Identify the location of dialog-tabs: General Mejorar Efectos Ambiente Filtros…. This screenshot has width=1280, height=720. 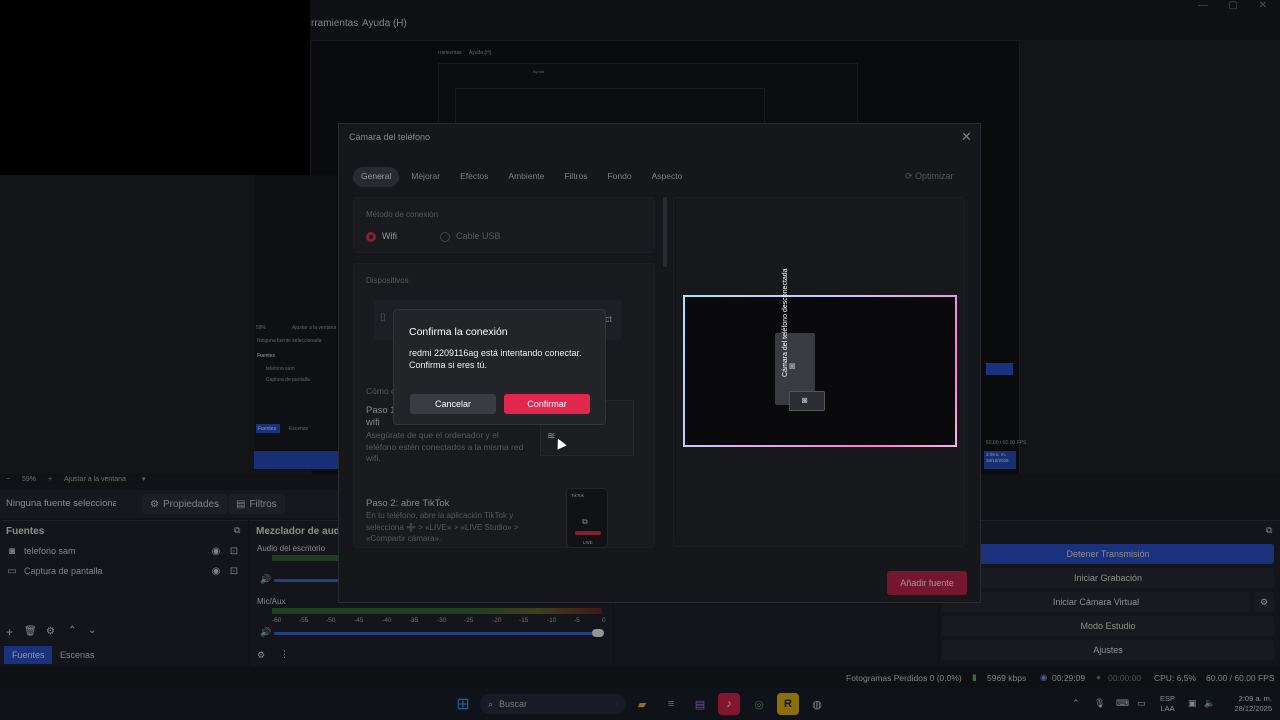
(521, 177).